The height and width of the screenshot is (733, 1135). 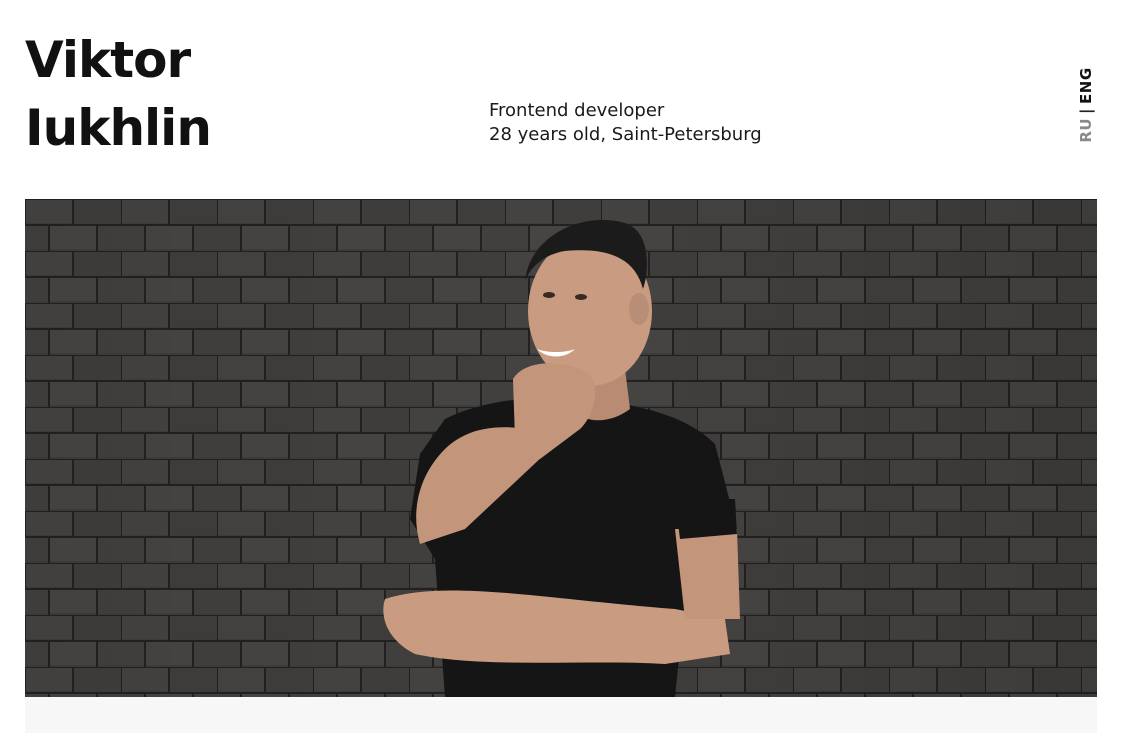 I want to click on section-divider, so click(x=561, y=715).